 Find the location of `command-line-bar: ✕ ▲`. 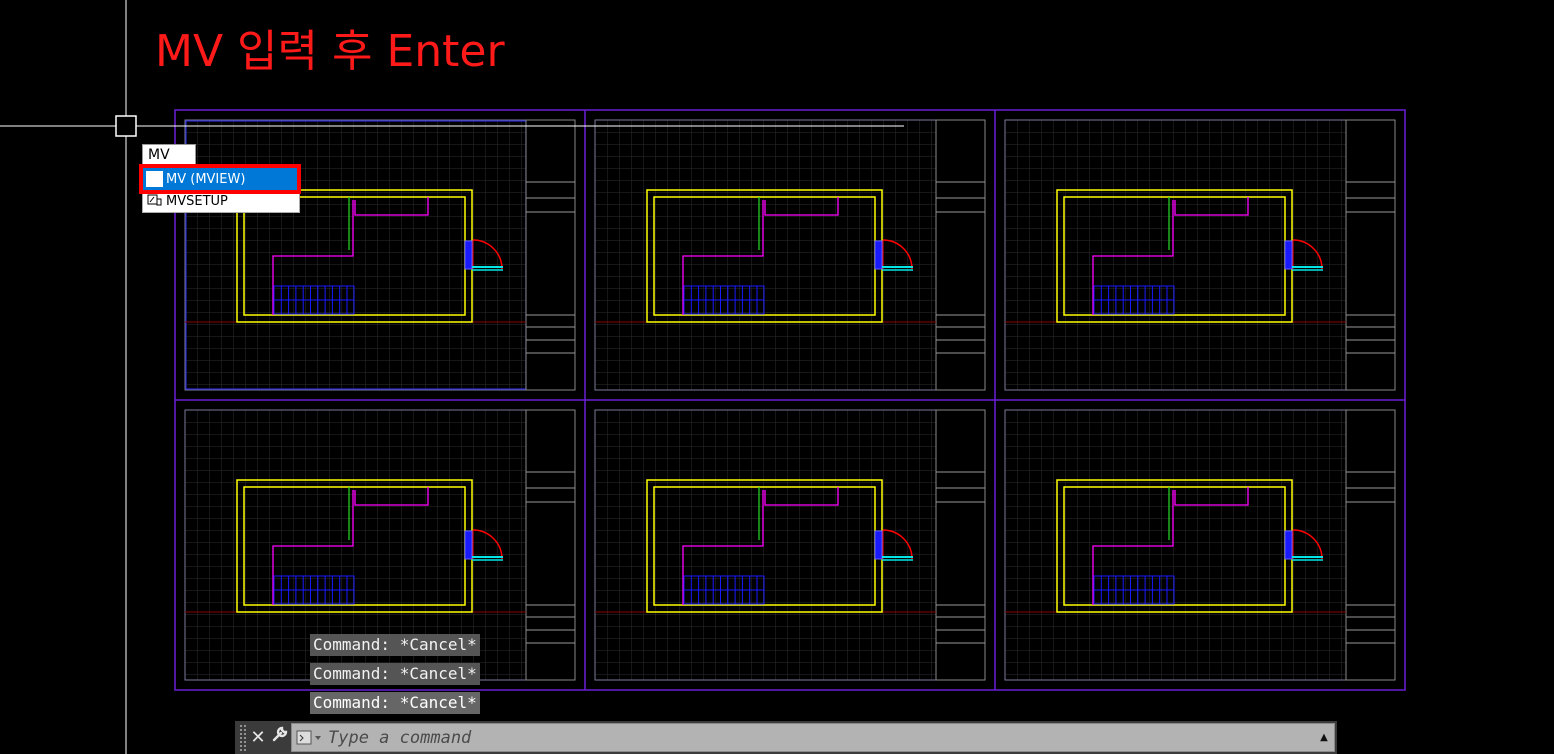

command-line-bar: ✕ ▲ is located at coordinates (786, 737).